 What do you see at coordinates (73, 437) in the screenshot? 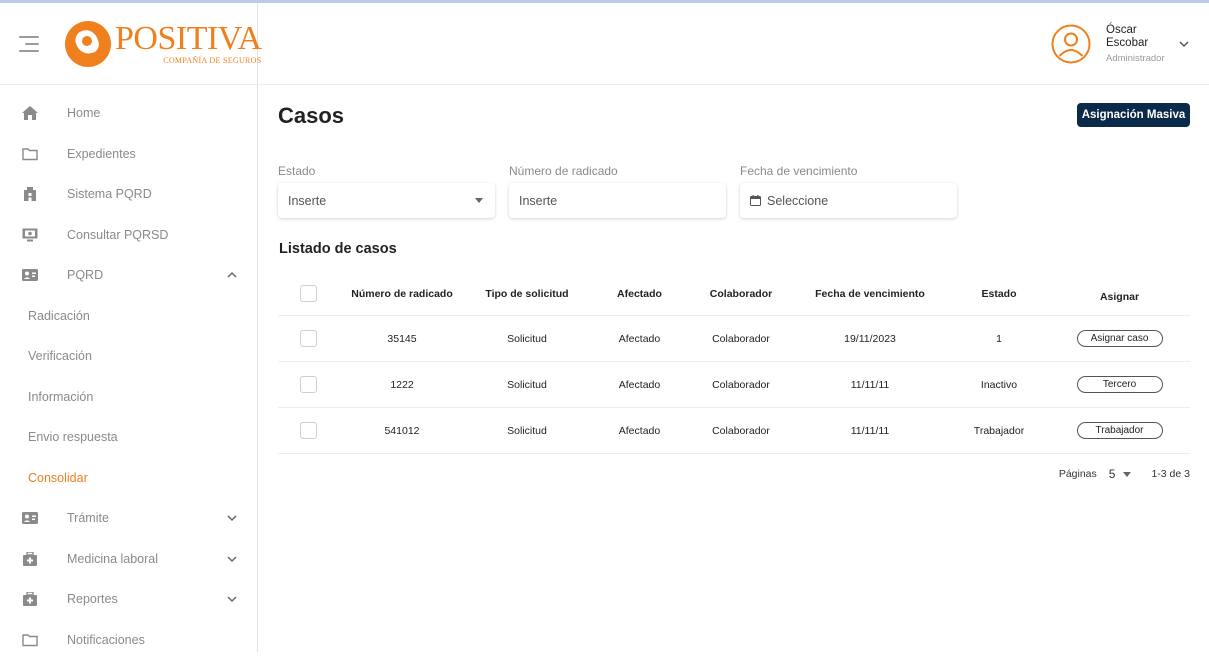
I see `sidebar-subitem-label: Envio respuesta` at bounding box center [73, 437].